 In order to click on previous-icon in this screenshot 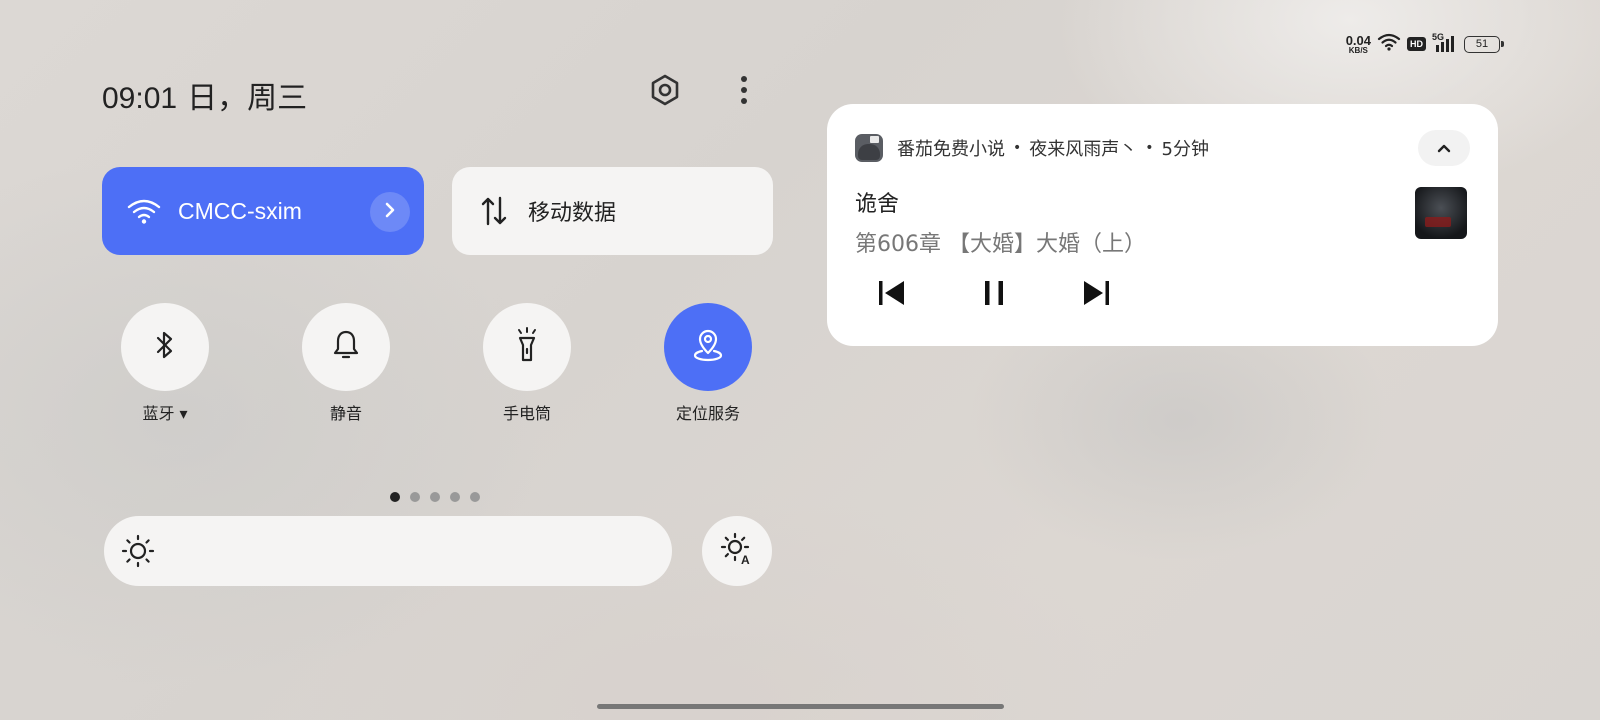, I will do `click(892, 295)`.